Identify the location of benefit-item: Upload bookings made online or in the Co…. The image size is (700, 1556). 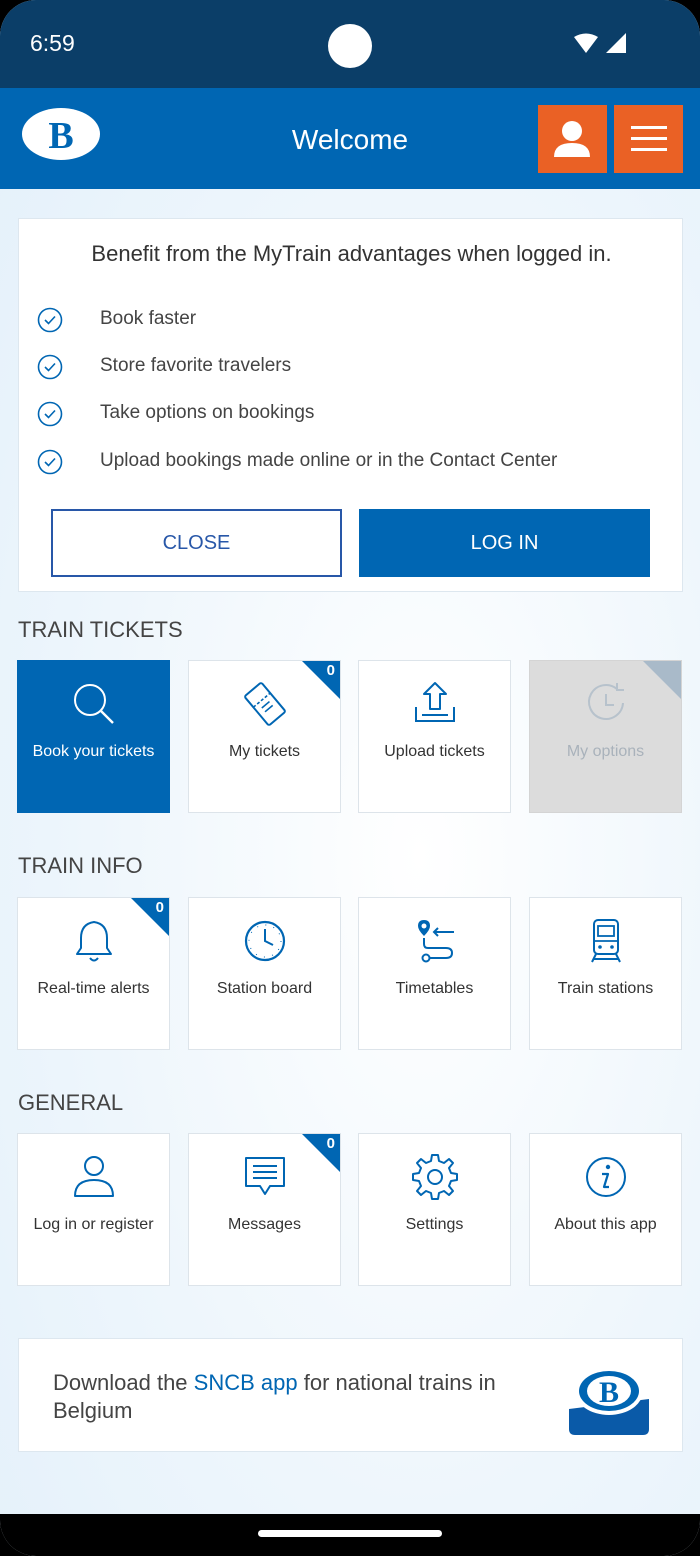
(347, 461).